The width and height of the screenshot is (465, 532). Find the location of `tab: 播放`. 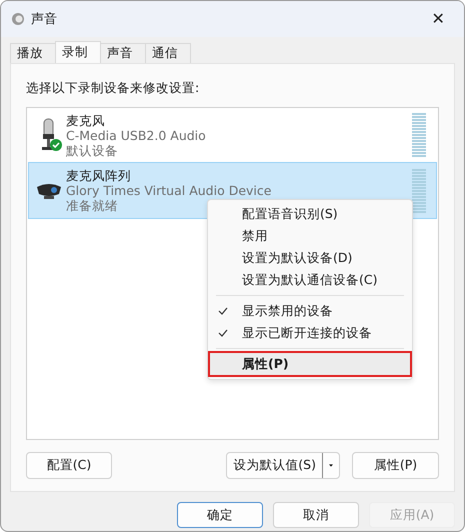

tab: 播放 is located at coordinates (33, 53).